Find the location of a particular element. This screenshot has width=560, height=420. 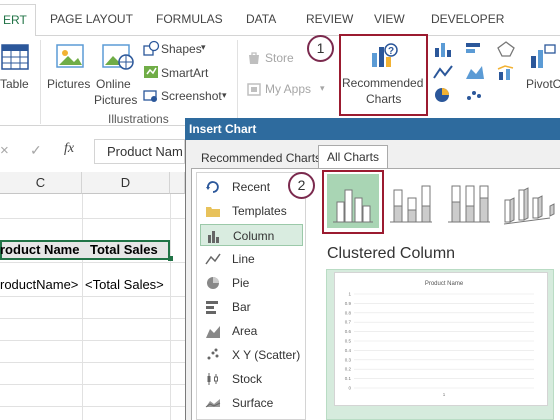

preview-y-tick-label: 0 is located at coordinates (349, 388).